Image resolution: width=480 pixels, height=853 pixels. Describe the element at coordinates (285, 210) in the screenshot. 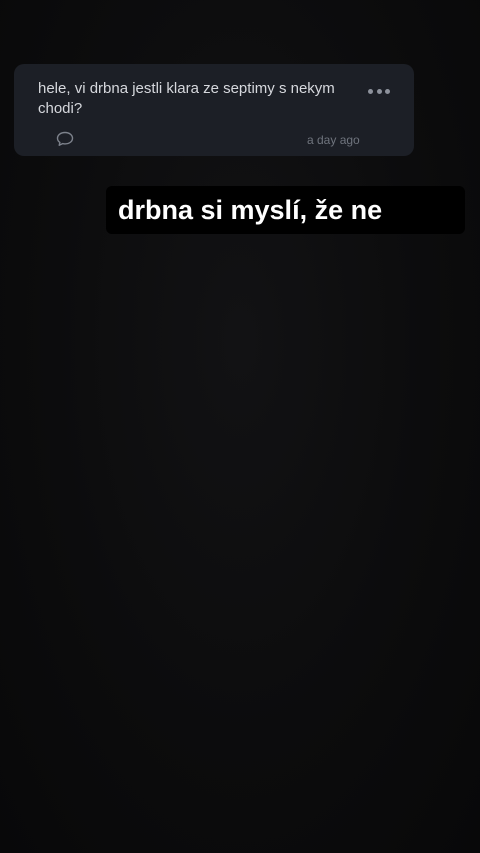

I see `caption-text: drbna si myslí, že ne` at that location.